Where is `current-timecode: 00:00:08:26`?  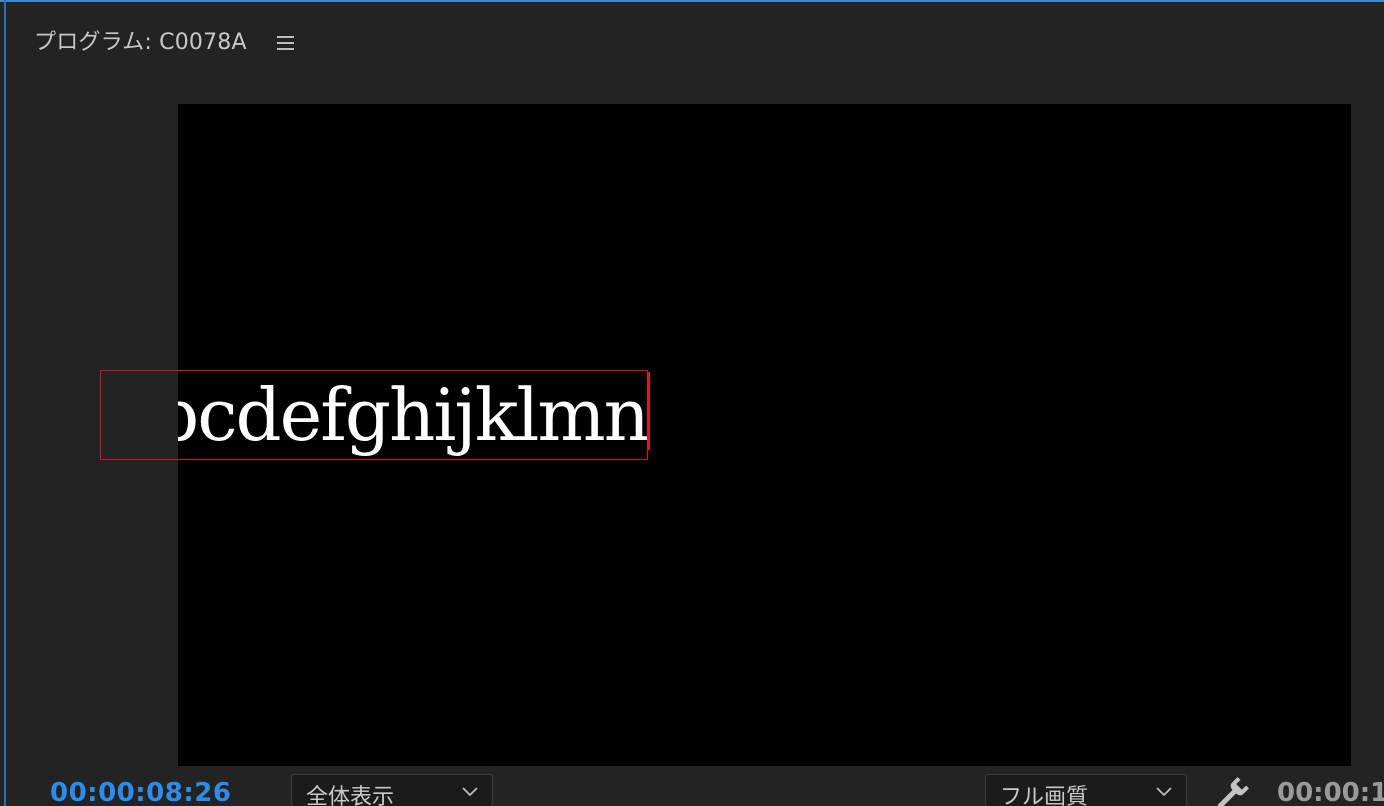 current-timecode: 00:00:08:26 is located at coordinates (140, 792).